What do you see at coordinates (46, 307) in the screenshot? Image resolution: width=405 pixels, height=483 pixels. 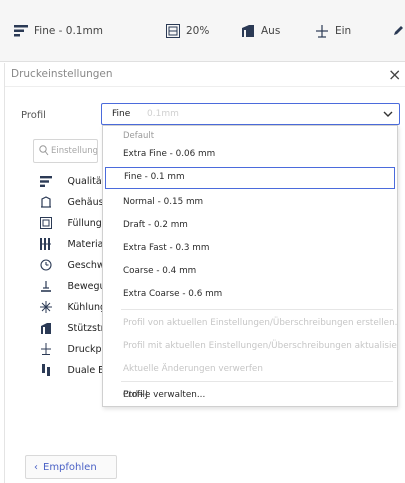 I see `cooling-icon` at bounding box center [46, 307].